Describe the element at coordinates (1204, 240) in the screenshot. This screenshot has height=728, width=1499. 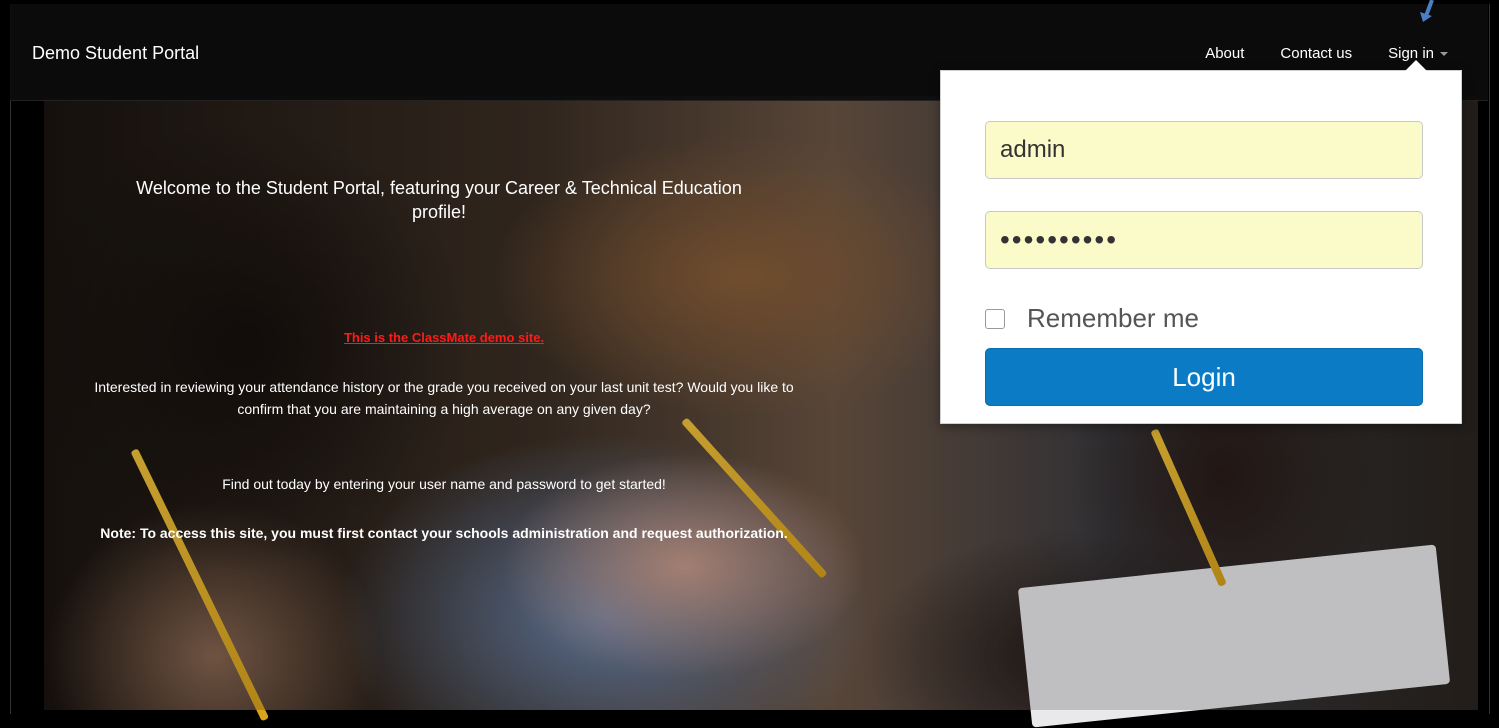
I see `password-input: ••••••••••` at that location.